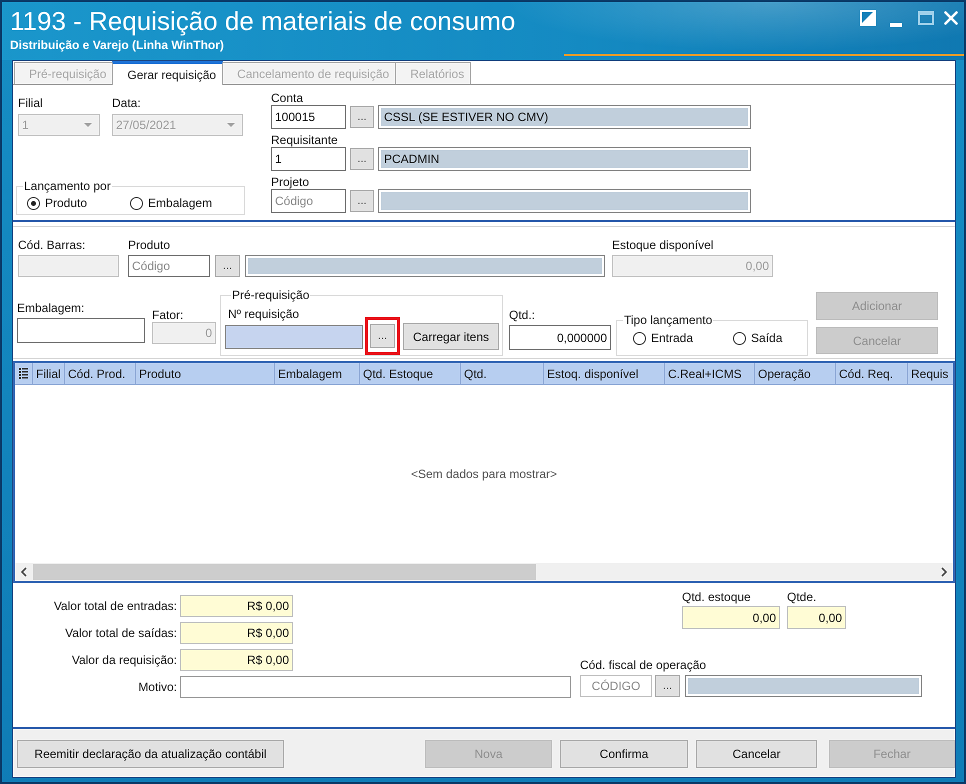  Describe the element at coordinates (756, 754) in the screenshot. I see `footer-button: Cancelar` at that location.